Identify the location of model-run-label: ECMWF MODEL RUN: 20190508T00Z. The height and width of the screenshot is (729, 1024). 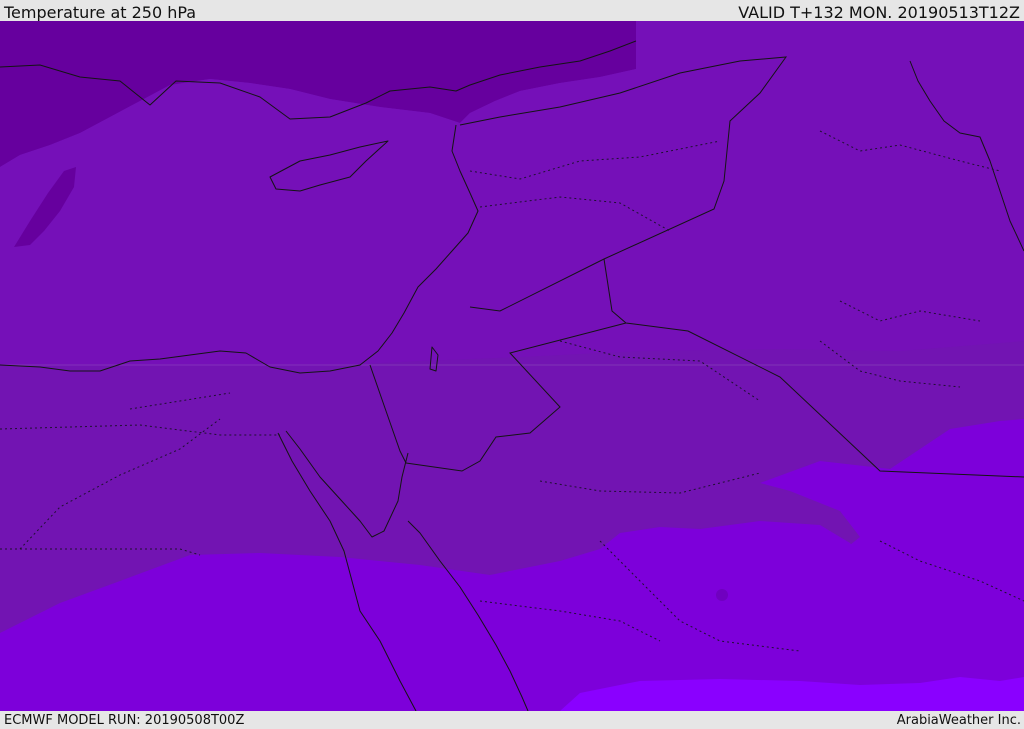
(124, 720).